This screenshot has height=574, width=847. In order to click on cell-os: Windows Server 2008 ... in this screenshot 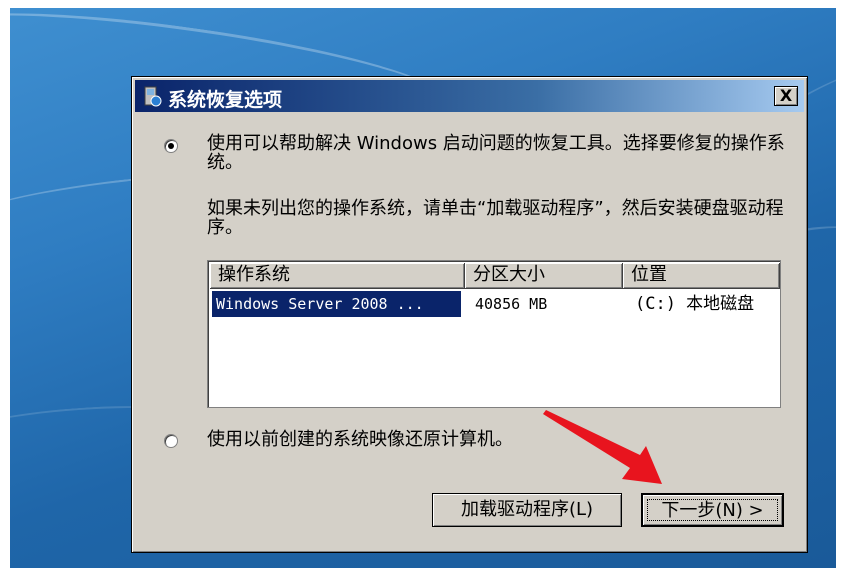, I will do `click(336, 304)`.